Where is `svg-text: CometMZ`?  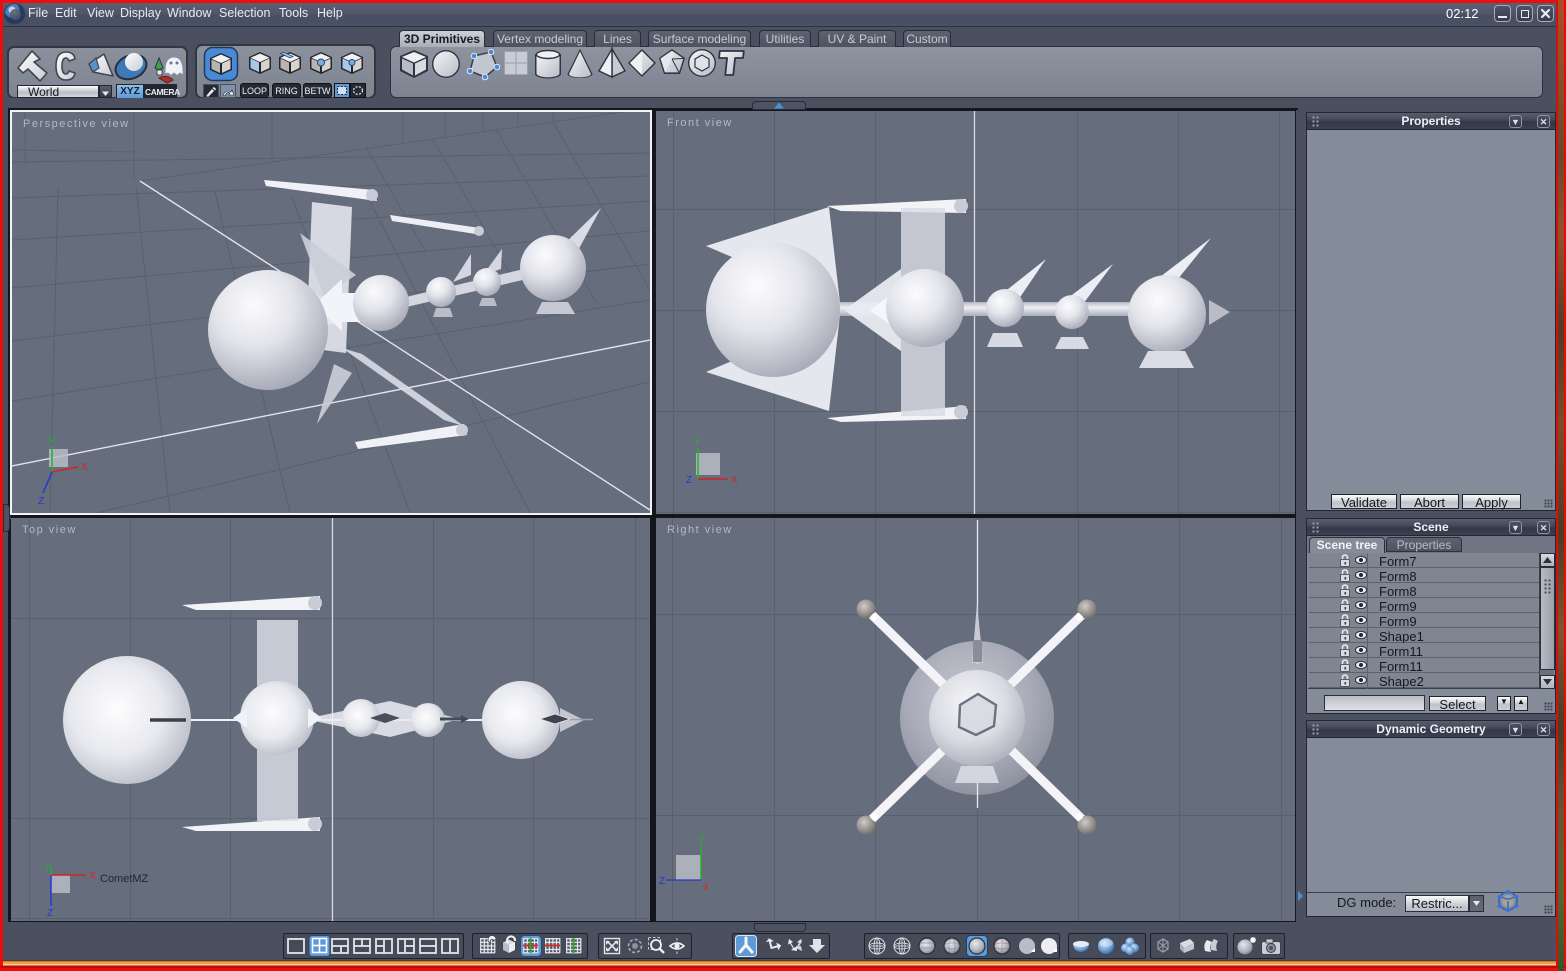
svg-text: CometMZ is located at coordinates (124, 879).